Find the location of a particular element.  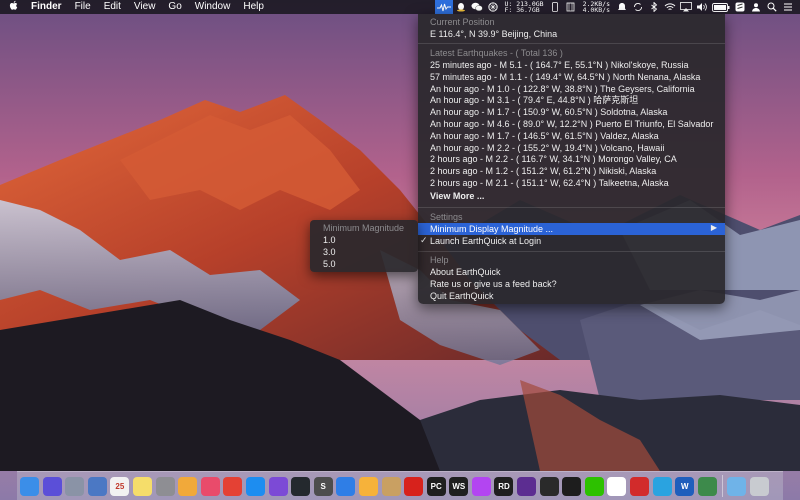

user-menu-icon is located at coordinates (756, 7).